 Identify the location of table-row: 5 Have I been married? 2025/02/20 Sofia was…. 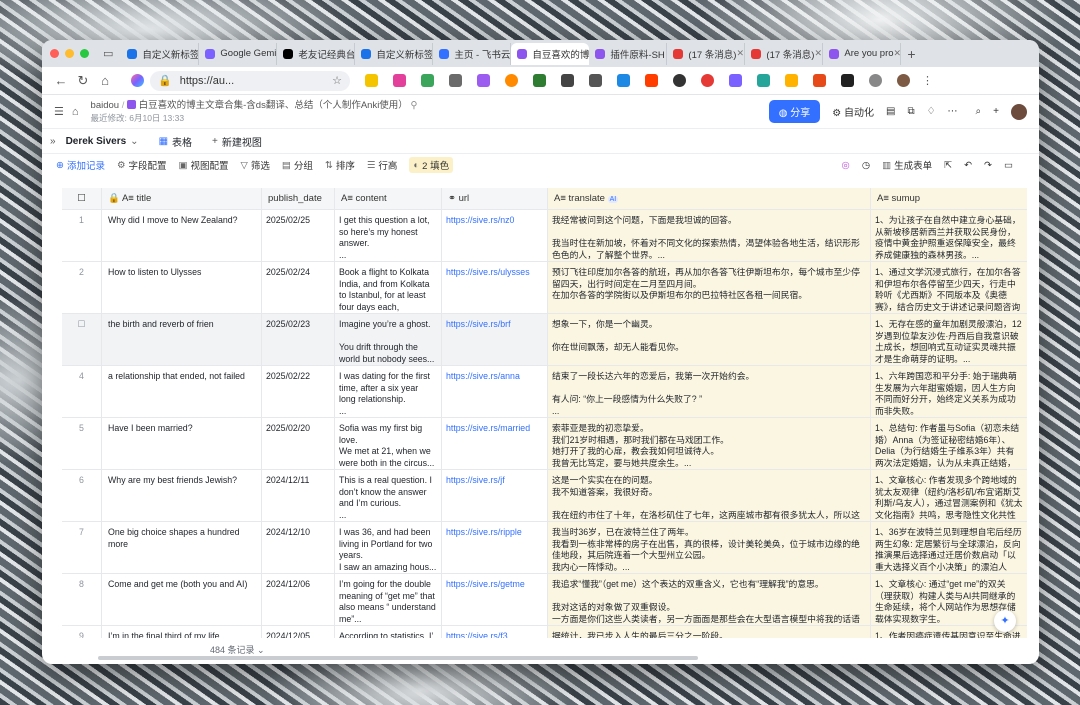
(544, 444).